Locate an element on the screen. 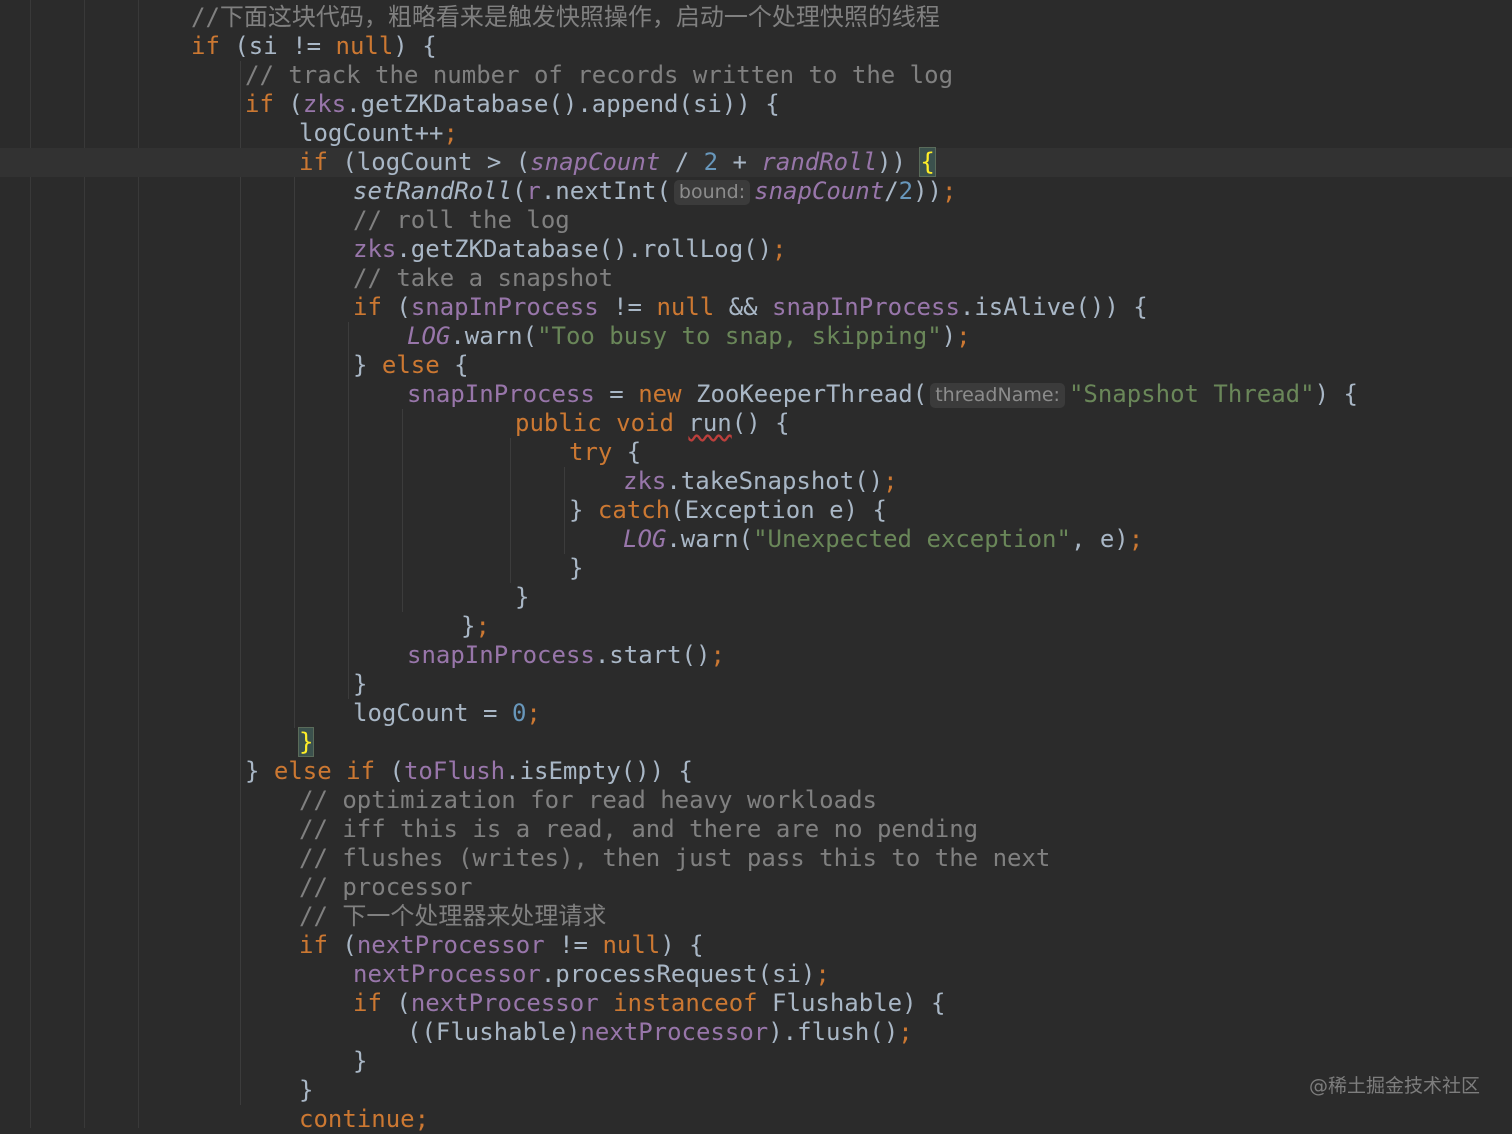  code-line: if (si != null) { is located at coordinates (314, 46).